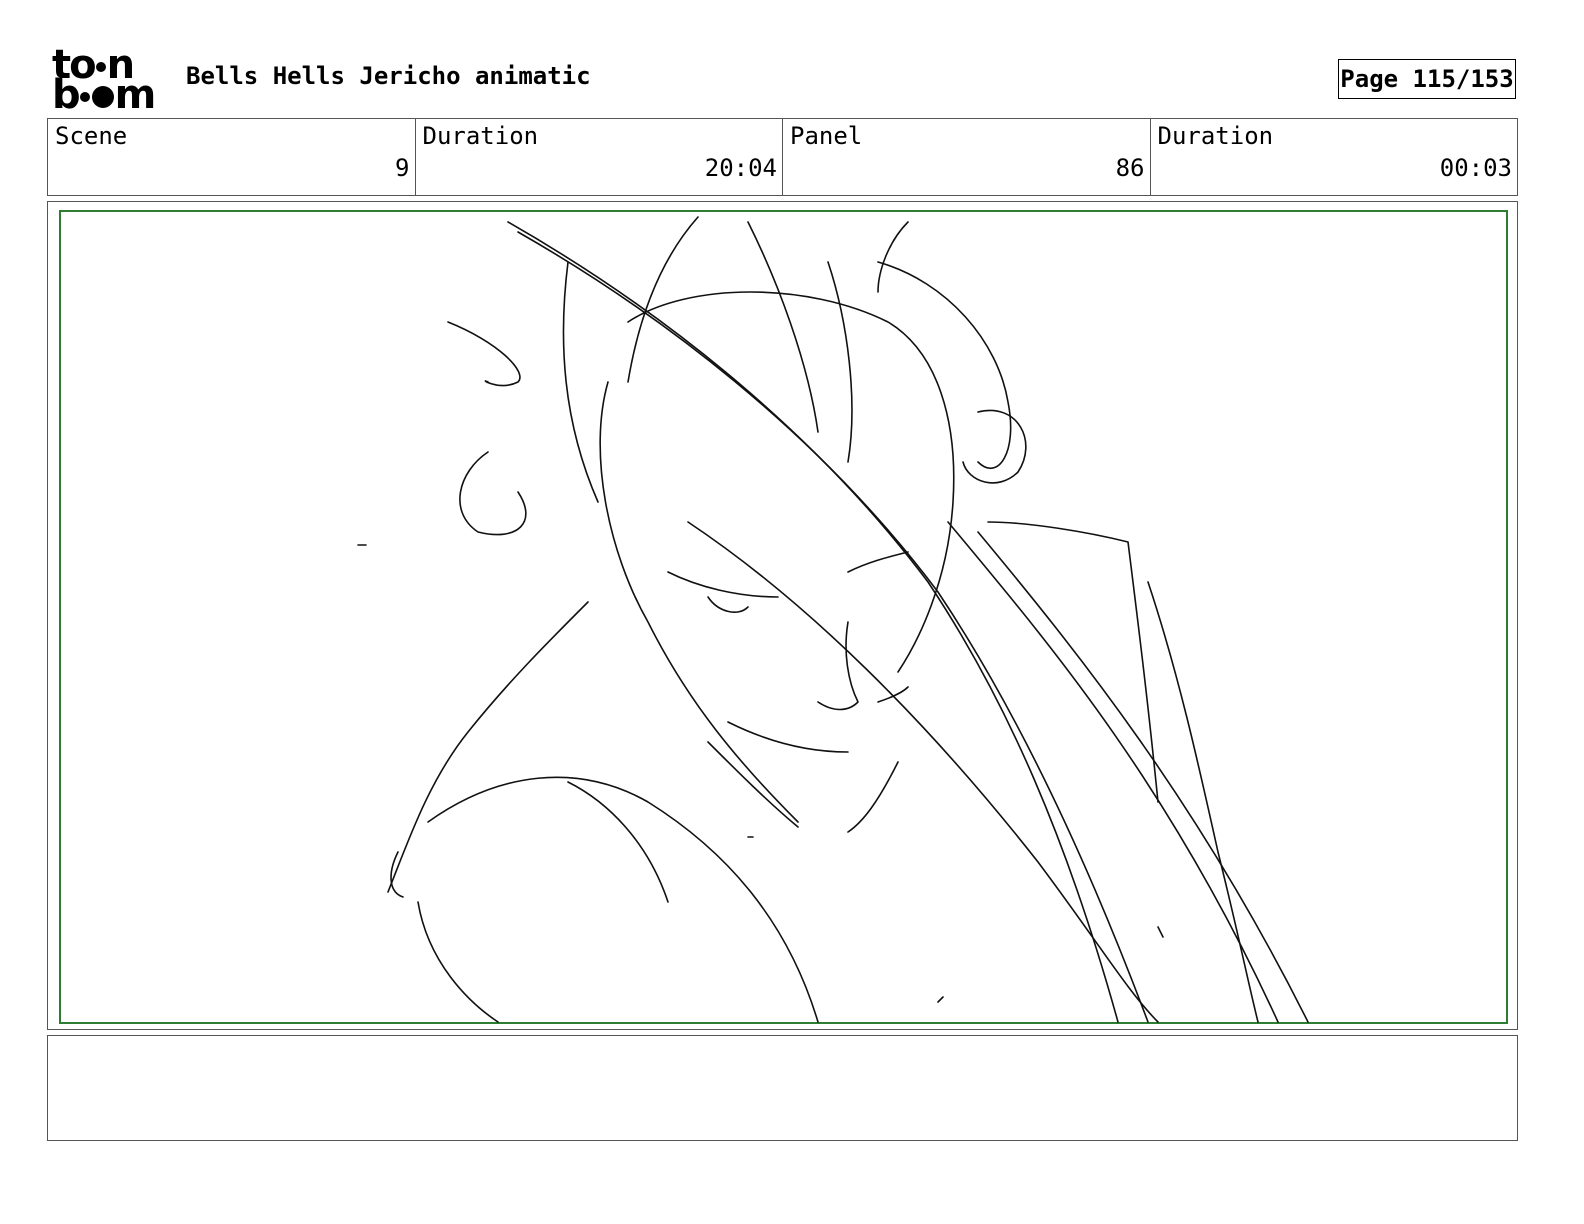 The width and height of the screenshot is (1584, 1224). I want to click on scene-cell: Scene 9, so click(232, 157).